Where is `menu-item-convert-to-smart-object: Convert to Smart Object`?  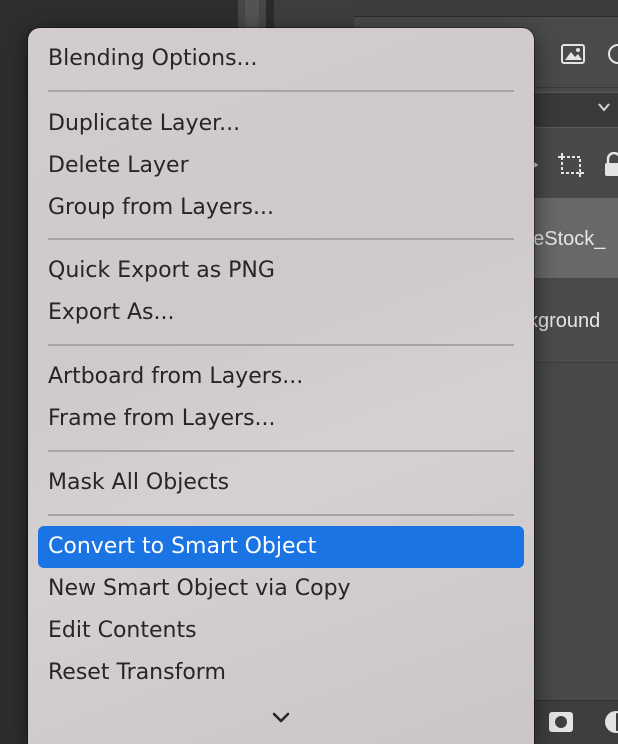
menu-item-convert-to-smart-object: Convert to Smart Object is located at coordinates (281, 547).